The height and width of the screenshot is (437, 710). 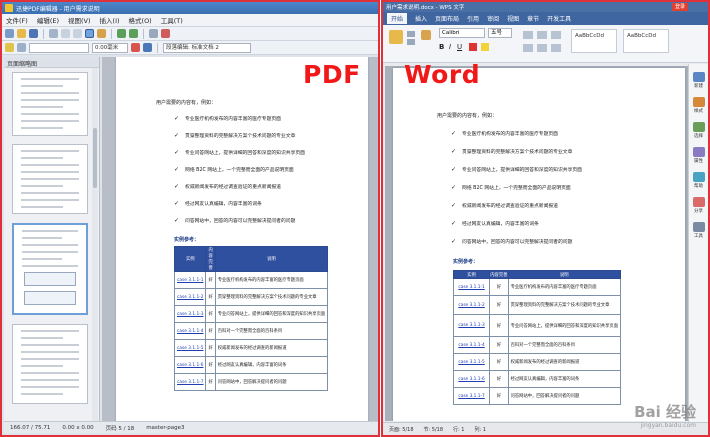 I want to click on menu-insert: 插入(I), so click(x=110, y=20).